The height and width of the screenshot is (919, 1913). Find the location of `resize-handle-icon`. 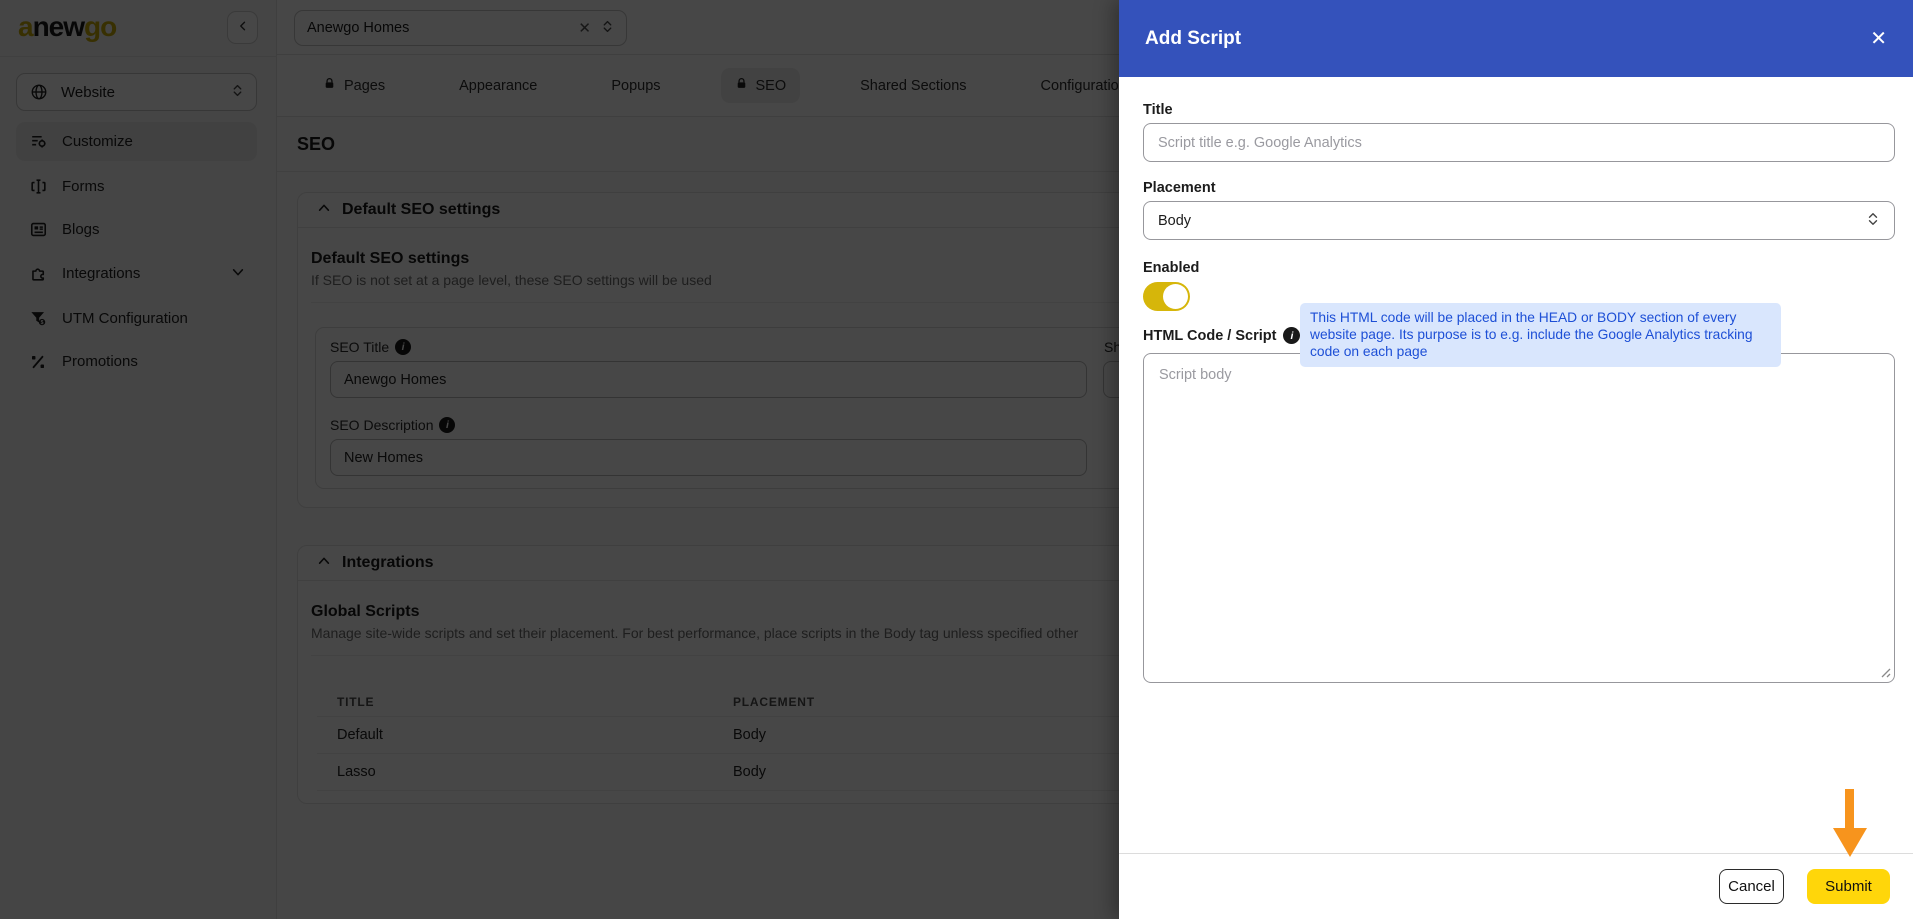

resize-handle-icon is located at coordinates (1884, 671).